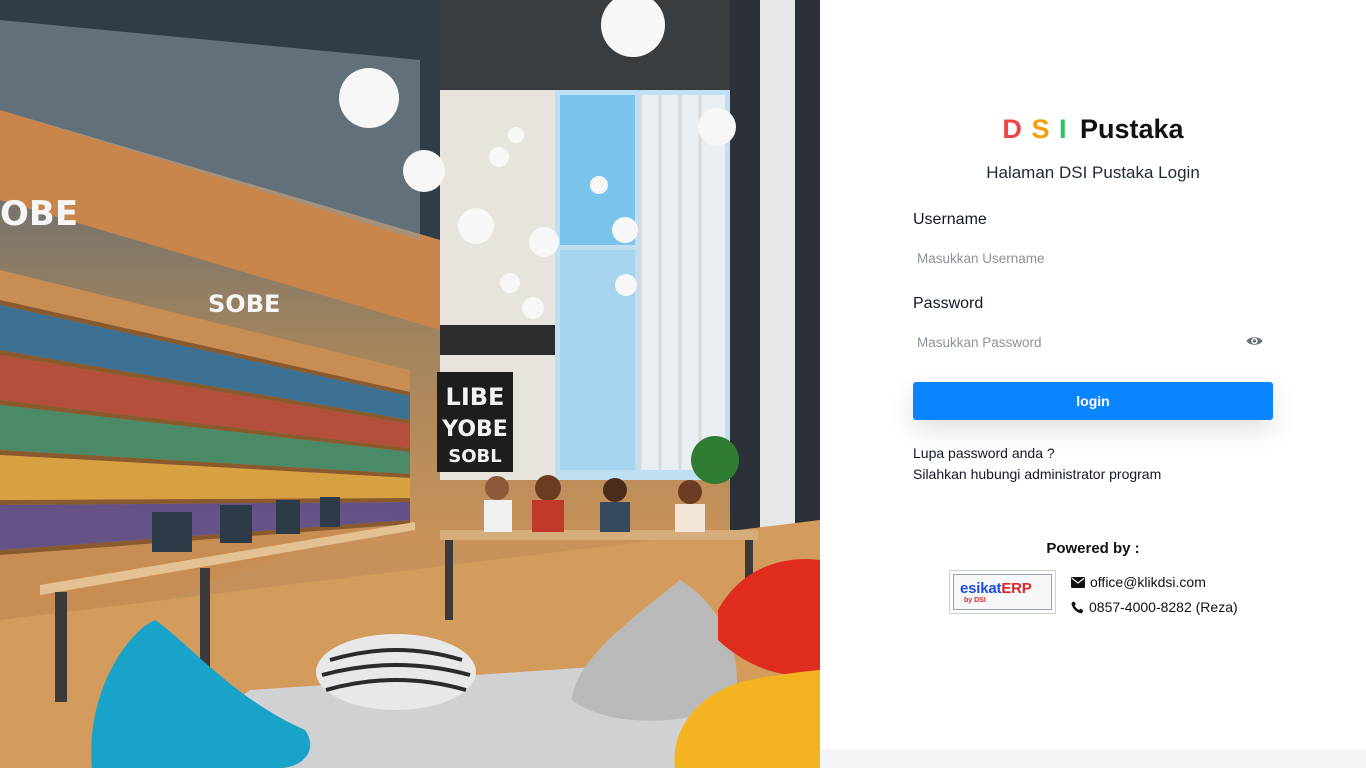 Image resolution: width=1366 pixels, height=768 pixels. I want to click on password-label: Password, so click(948, 303).